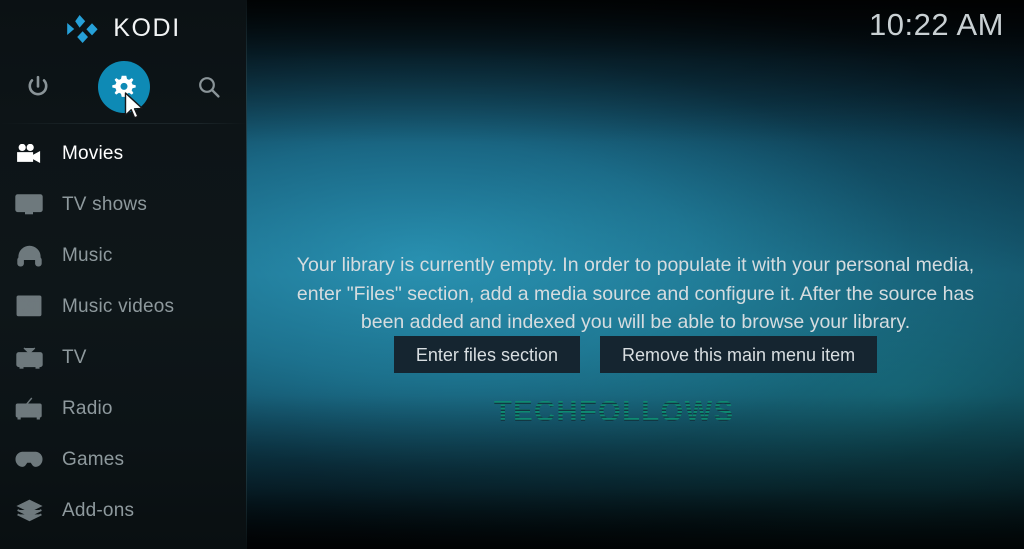  Describe the element at coordinates (486, 354) in the screenshot. I see `enter-files-section-button: Enter files section` at that location.